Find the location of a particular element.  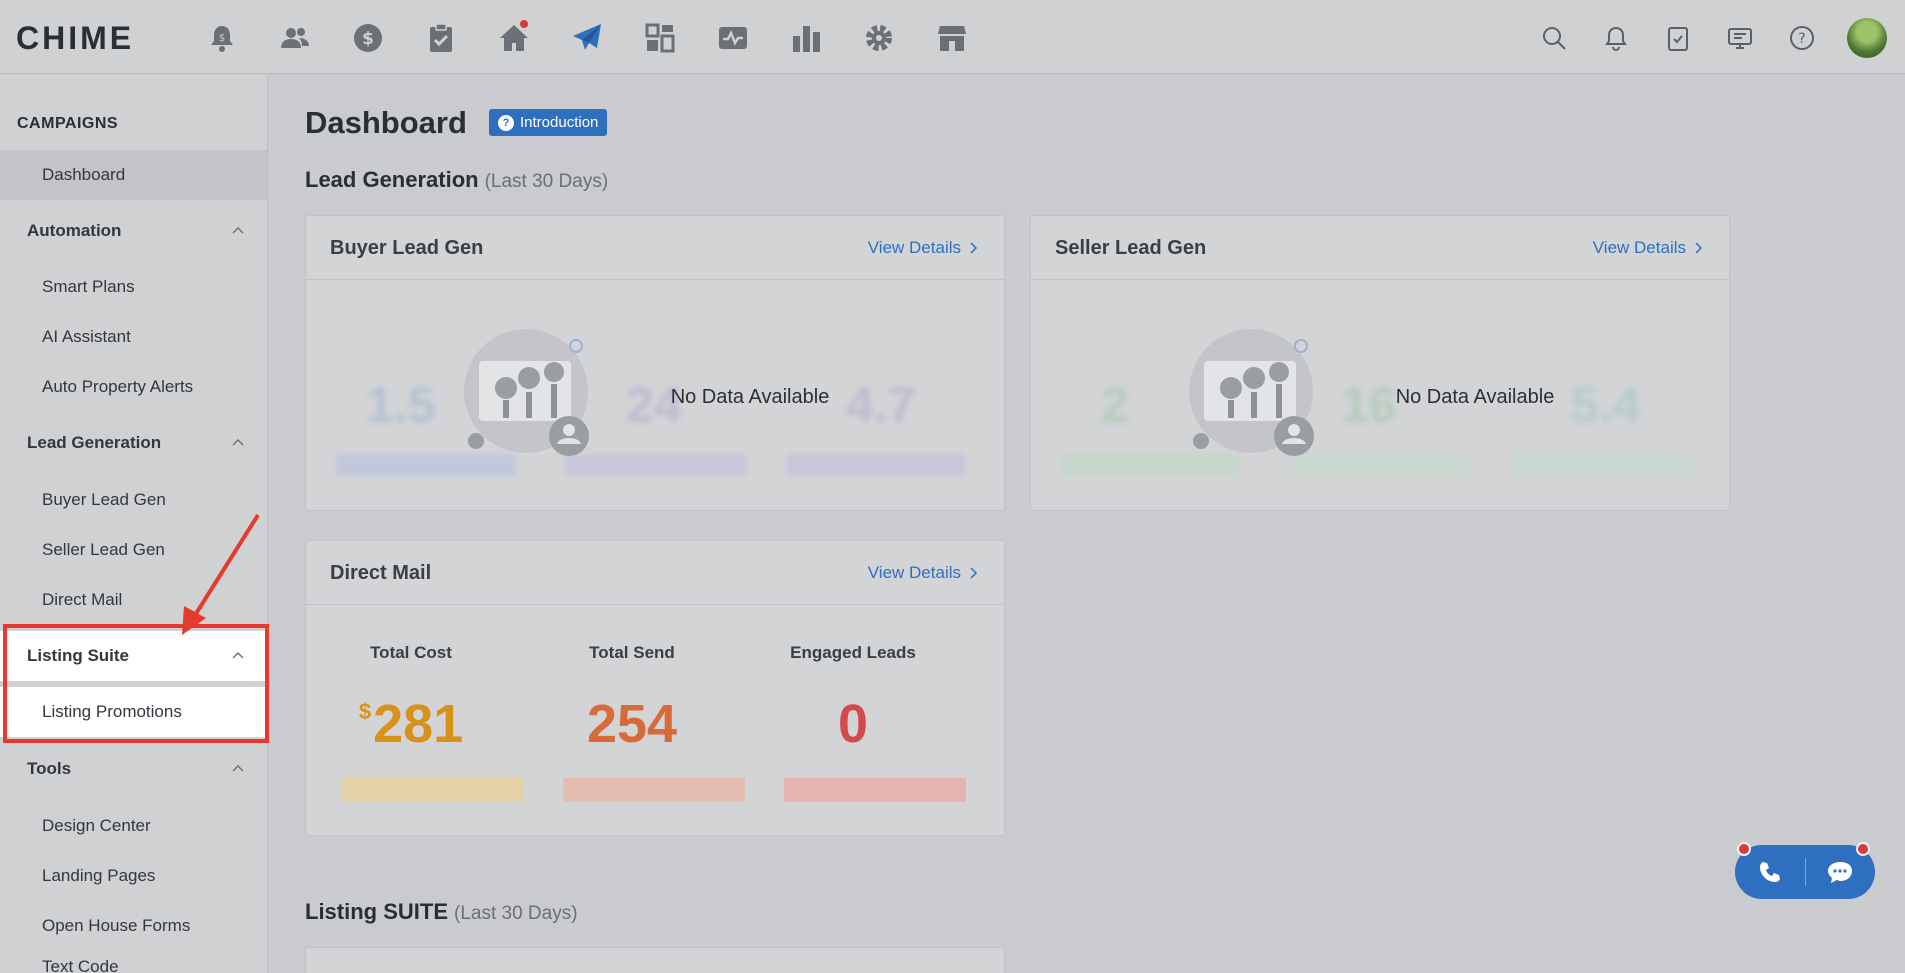

card-title: Seller Lead Gen is located at coordinates (1131, 248).